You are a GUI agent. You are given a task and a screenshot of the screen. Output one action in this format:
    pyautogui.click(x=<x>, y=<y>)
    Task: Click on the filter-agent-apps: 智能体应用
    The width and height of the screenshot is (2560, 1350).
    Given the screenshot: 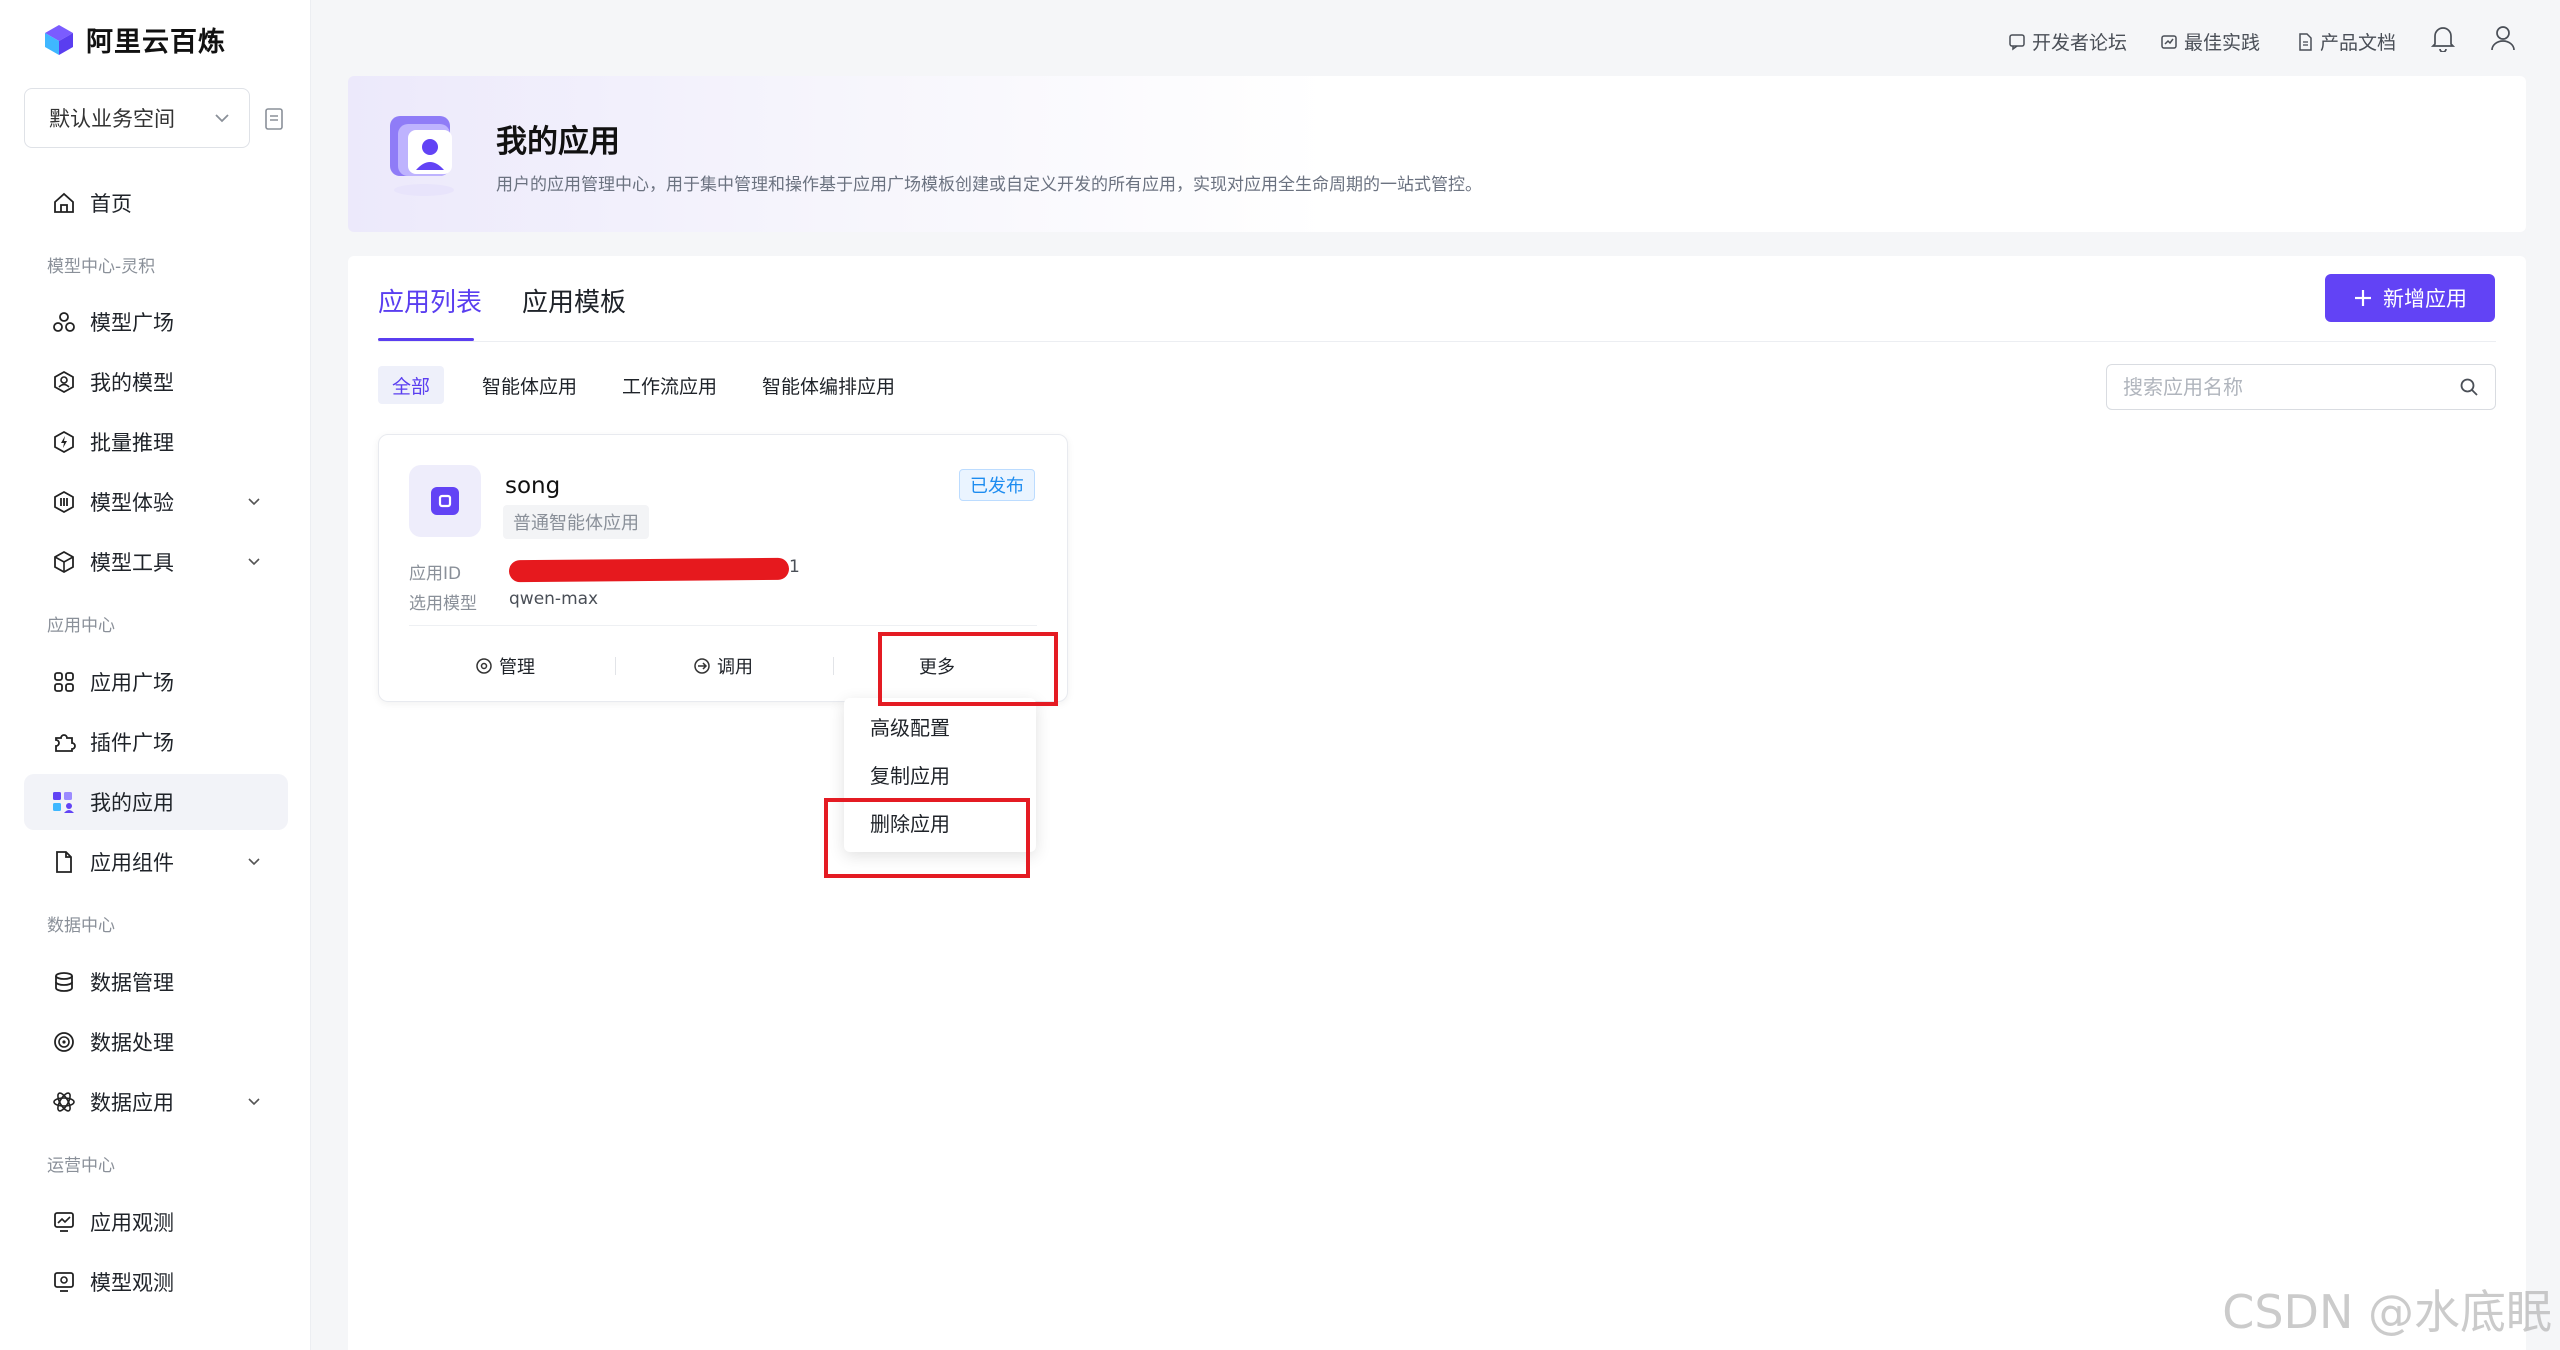 What is the action you would take?
    pyautogui.click(x=529, y=385)
    